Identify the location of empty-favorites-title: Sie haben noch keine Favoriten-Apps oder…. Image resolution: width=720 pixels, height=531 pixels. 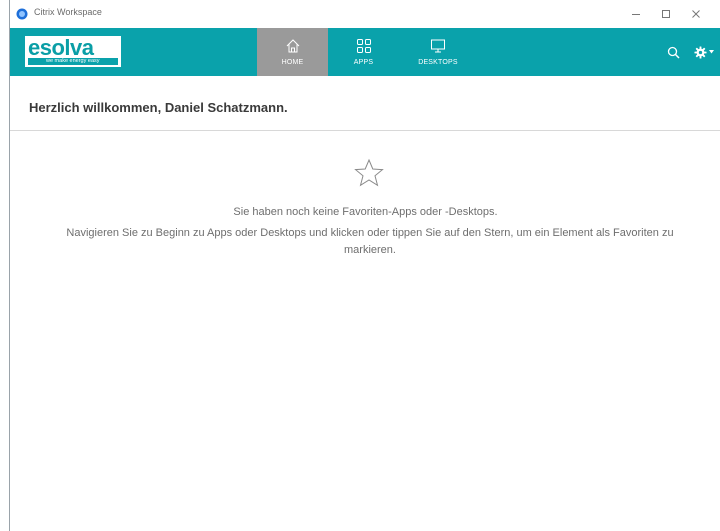
(365, 212).